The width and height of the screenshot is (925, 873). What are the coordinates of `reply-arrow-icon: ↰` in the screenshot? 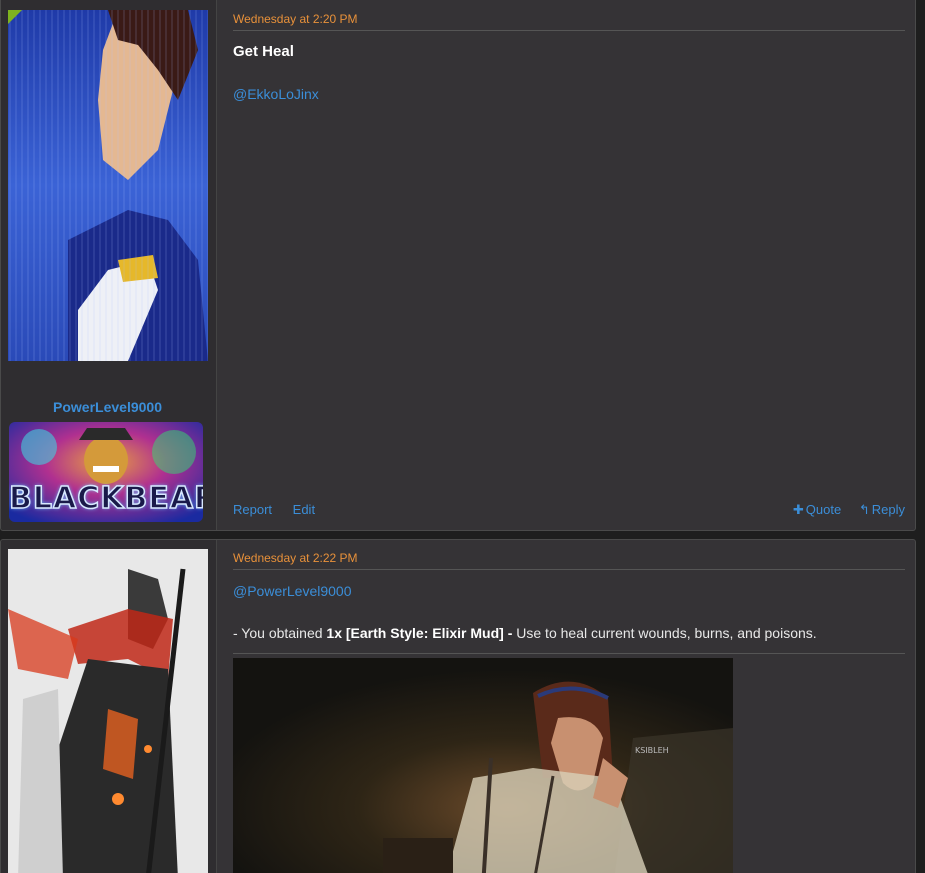 It's located at (864, 509).